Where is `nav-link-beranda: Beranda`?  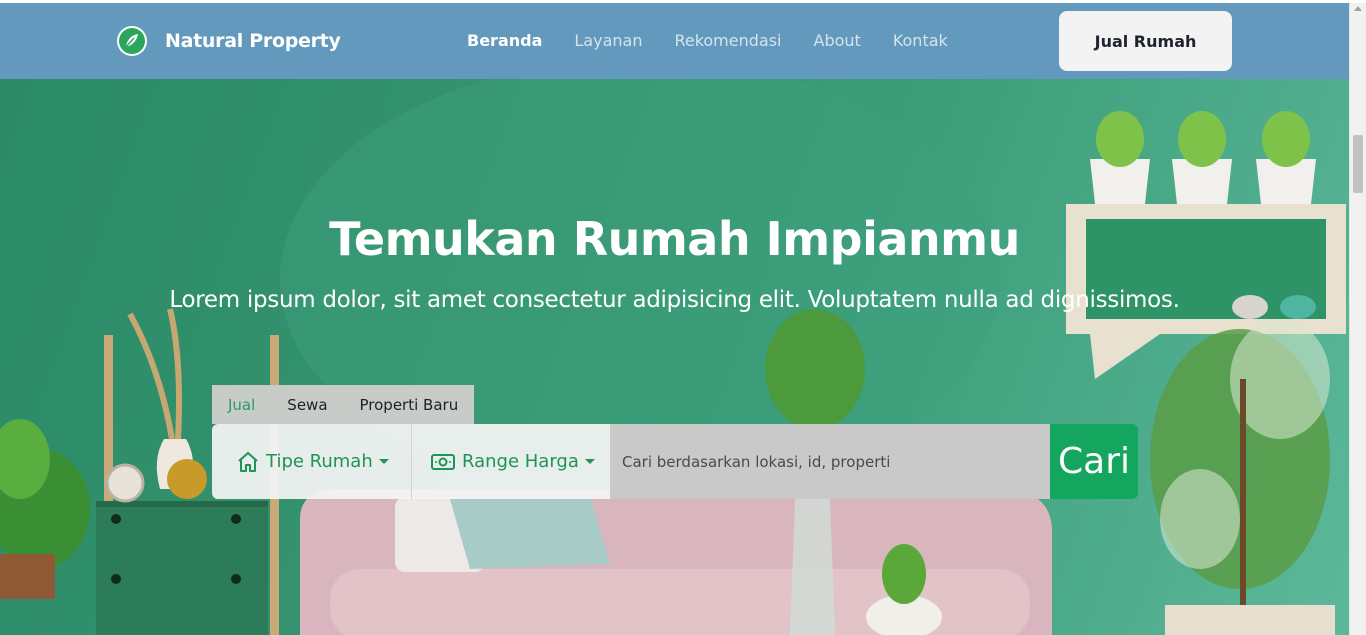
nav-link-beranda: Beranda is located at coordinates (504, 40).